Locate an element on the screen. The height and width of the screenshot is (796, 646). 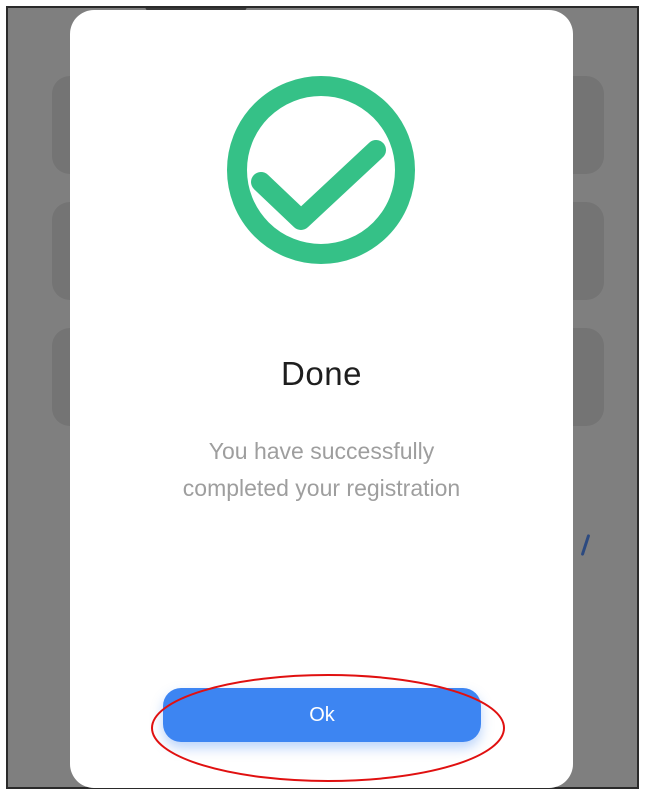
ok-button: Ok is located at coordinates (322, 715).